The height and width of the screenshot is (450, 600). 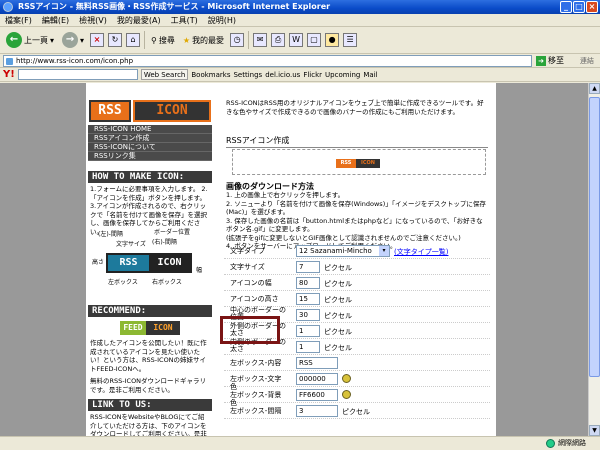 What do you see at coordinates (260, 40) in the screenshot?
I see `mail-icon: ✉` at bounding box center [260, 40].